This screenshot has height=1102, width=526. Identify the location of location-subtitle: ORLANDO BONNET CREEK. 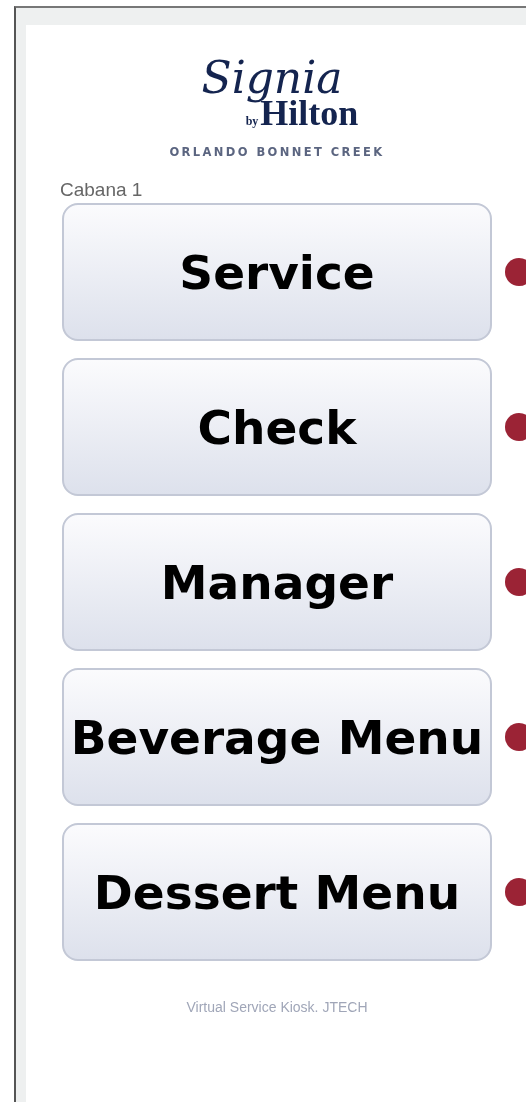
(277, 152).